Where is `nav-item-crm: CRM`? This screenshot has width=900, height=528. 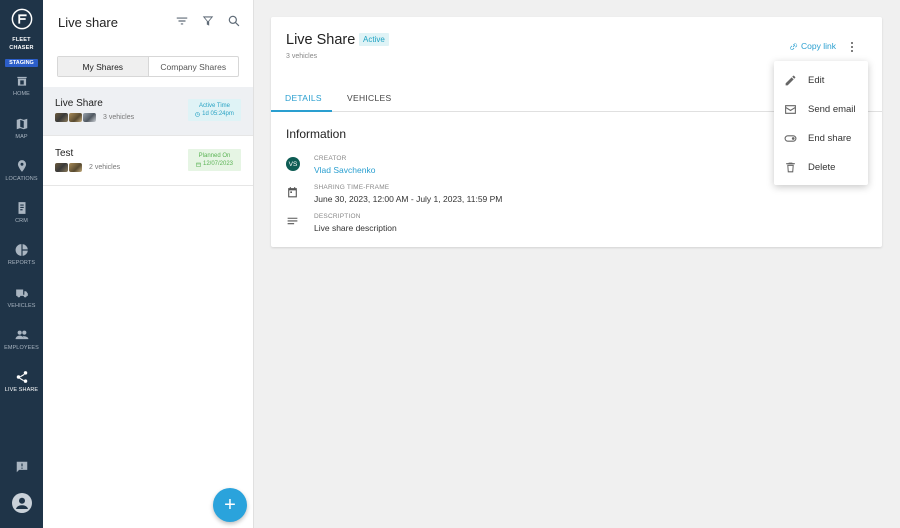
nav-item-crm: CRM is located at coordinates (21, 212).